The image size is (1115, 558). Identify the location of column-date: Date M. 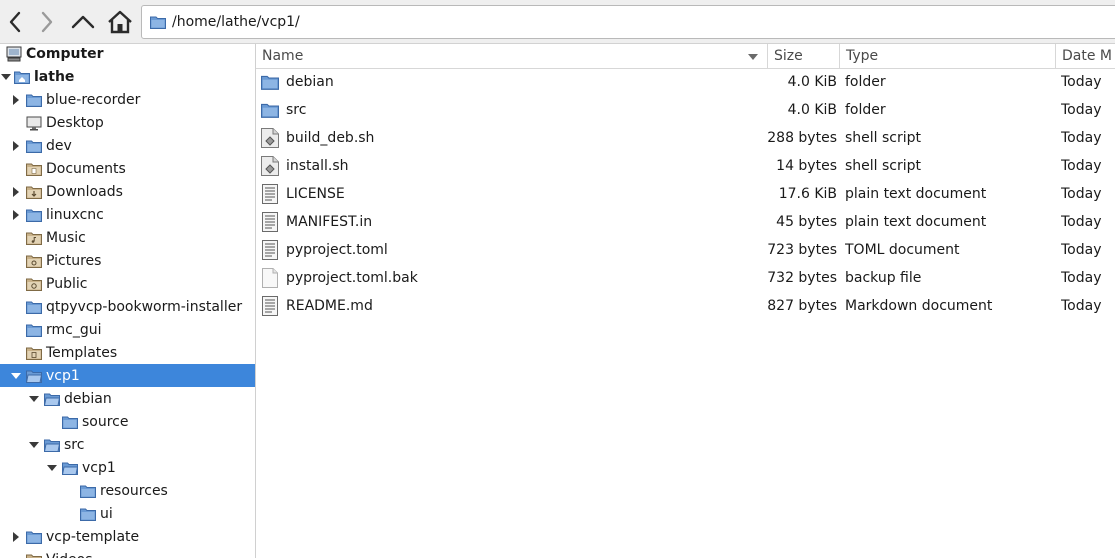
(1085, 56).